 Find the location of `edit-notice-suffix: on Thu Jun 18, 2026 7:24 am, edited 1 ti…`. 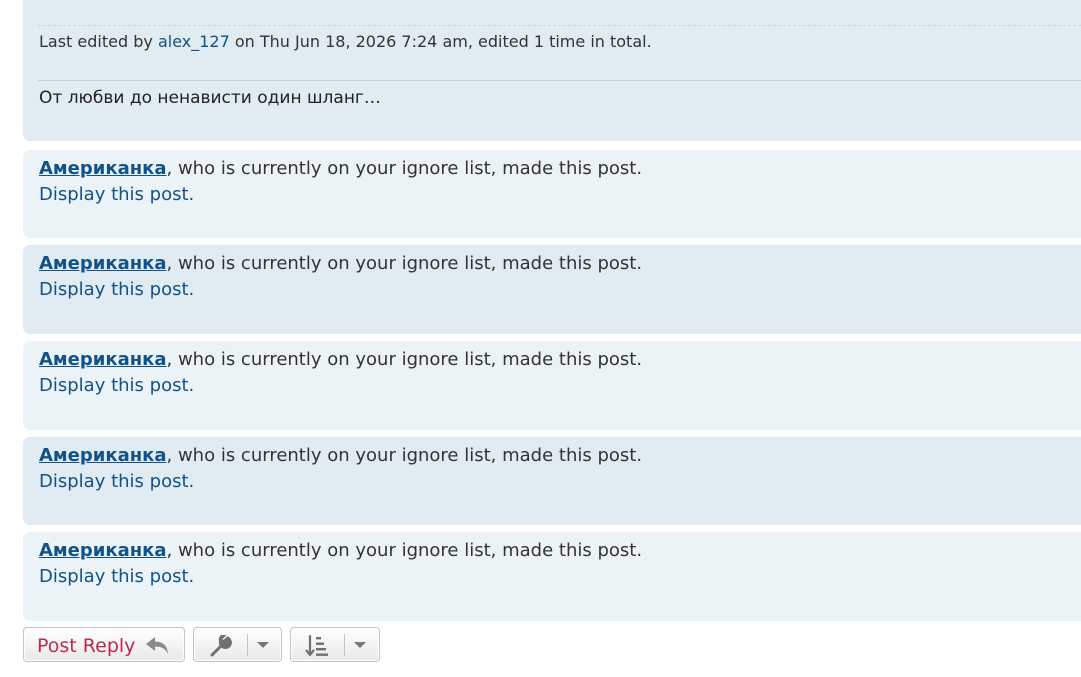

edit-notice-suffix: on Thu Jun 18, 2026 7:24 am, edited 1 ti… is located at coordinates (440, 41).